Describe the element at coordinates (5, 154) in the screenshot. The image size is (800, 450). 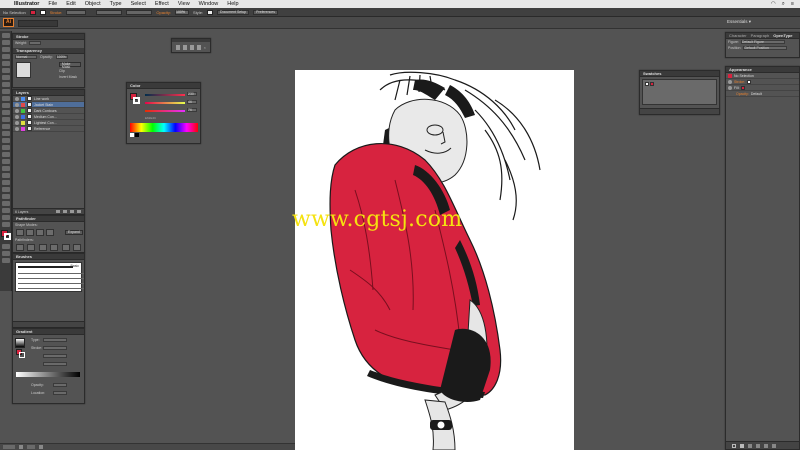
I see `perspective-grid-tool-icon` at that location.